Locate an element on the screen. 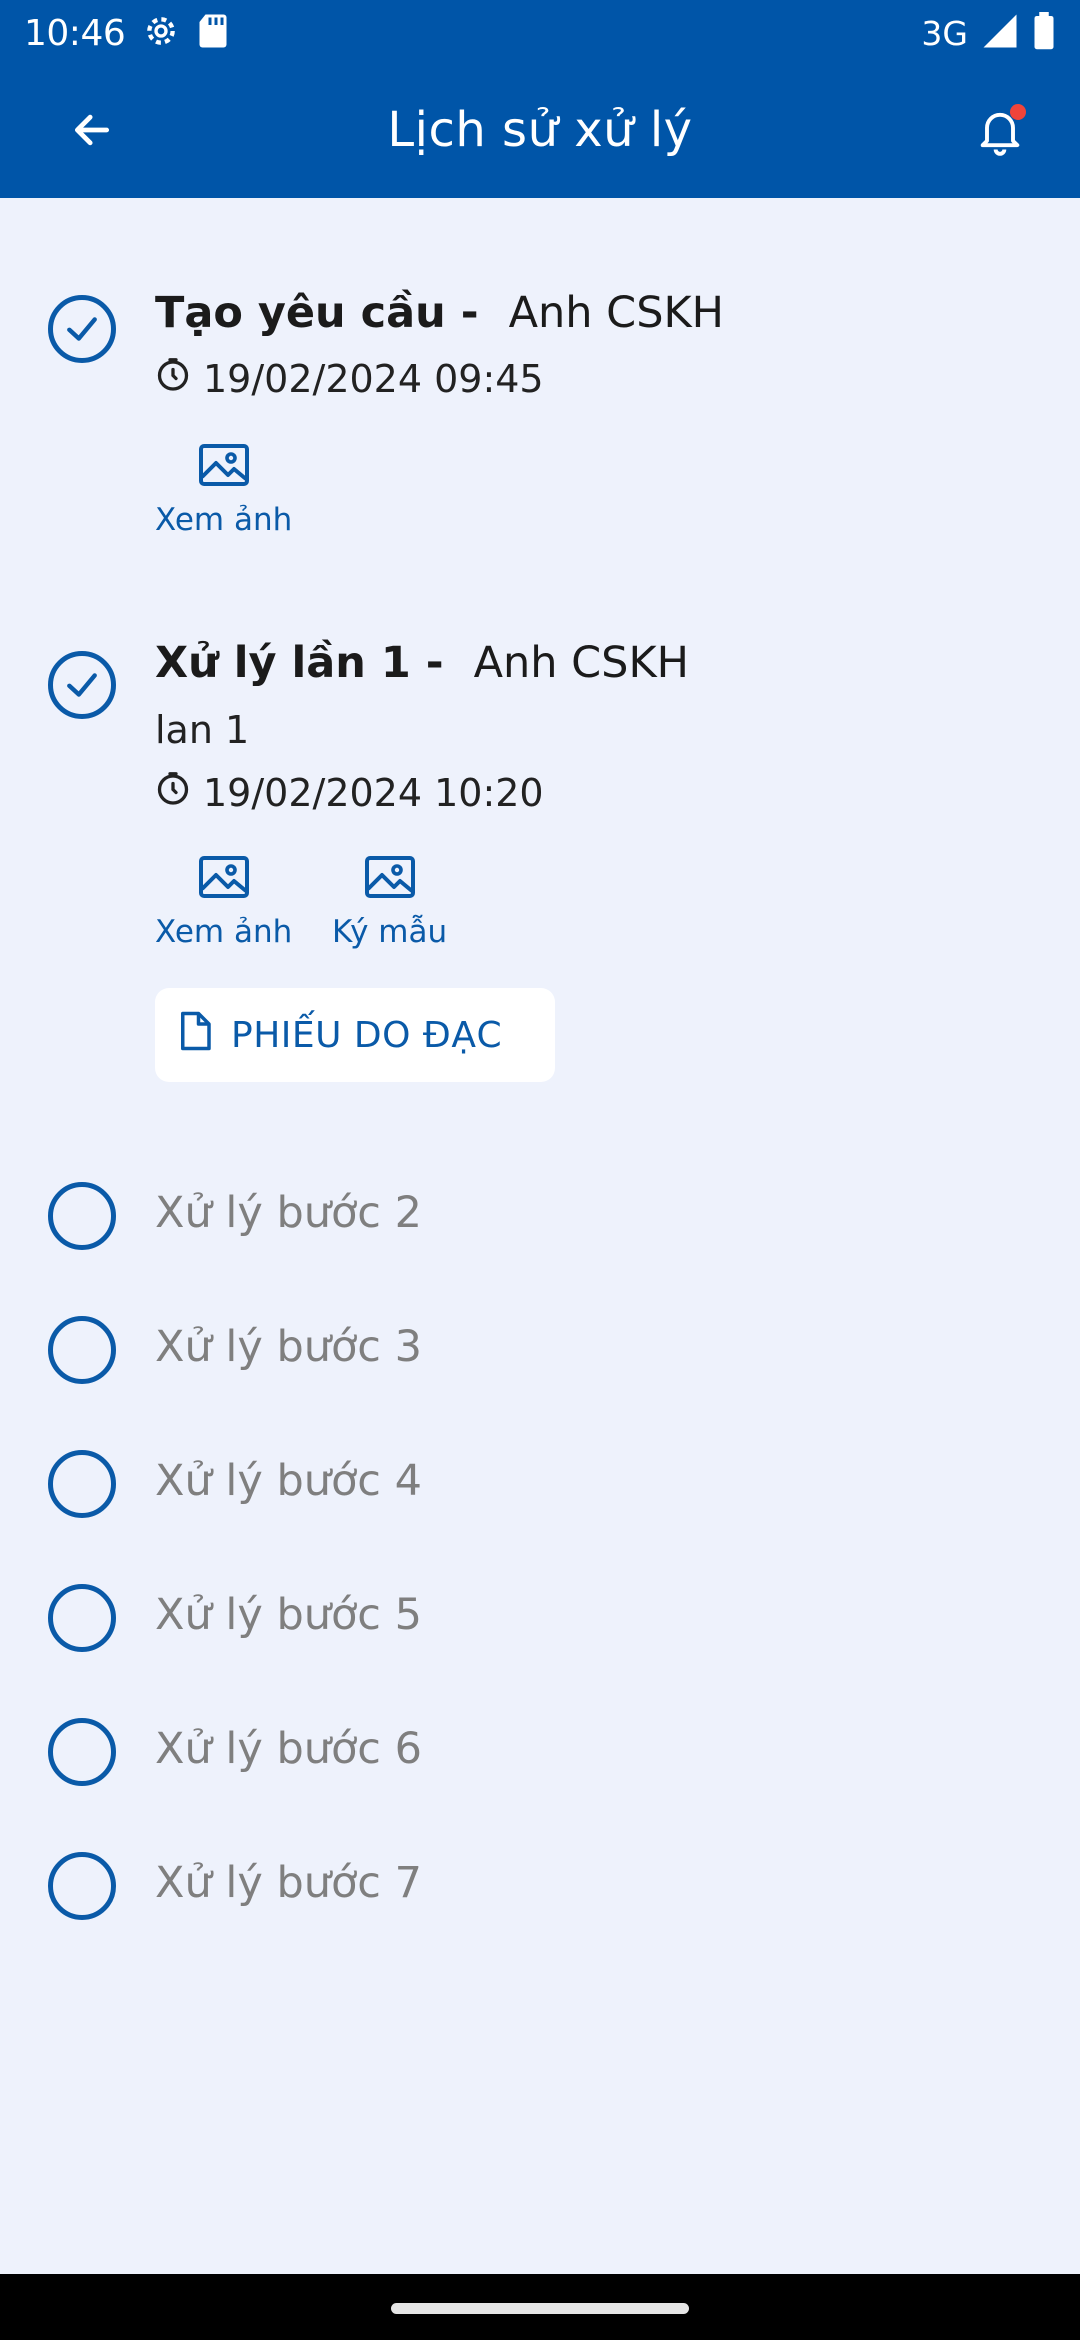  page-title: Lịch sử xử lý is located at coordinates (540, 130).